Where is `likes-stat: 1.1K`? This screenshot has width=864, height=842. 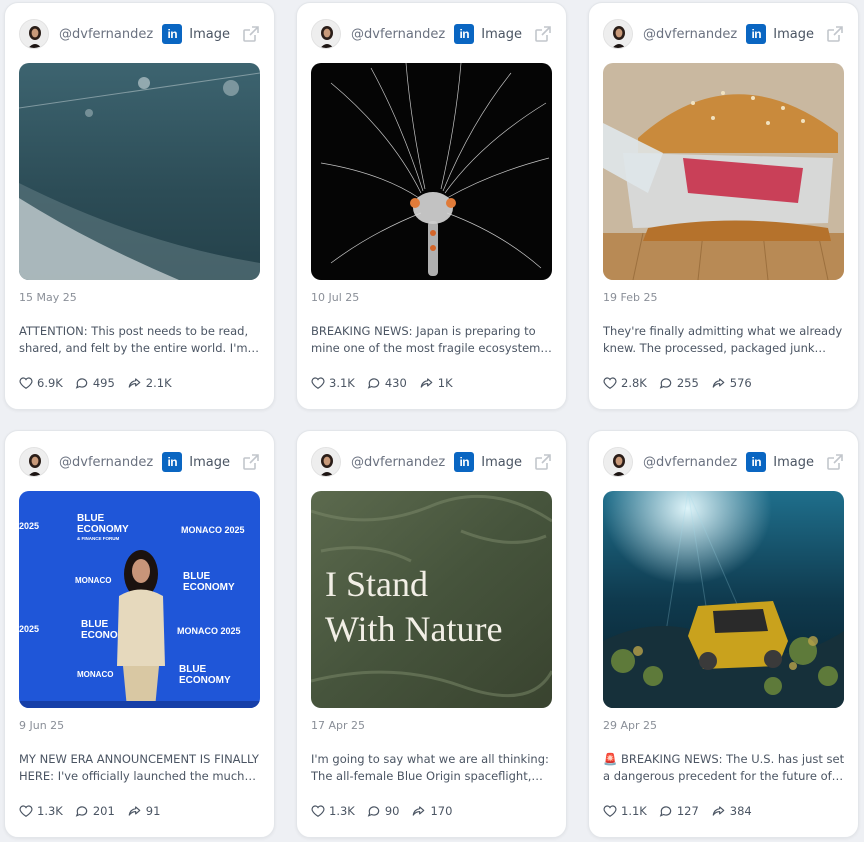
likes-stat: 1.1K is located at coordinates (625, 811).